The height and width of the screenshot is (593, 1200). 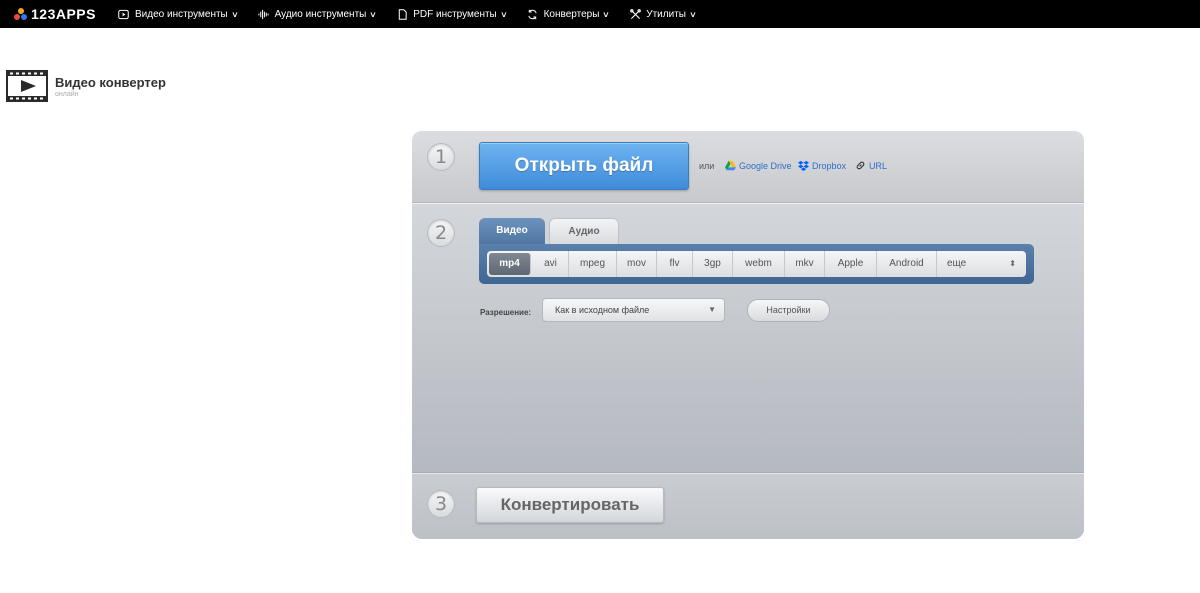 I want to click on convert-icon, so click(x=533, y=14).